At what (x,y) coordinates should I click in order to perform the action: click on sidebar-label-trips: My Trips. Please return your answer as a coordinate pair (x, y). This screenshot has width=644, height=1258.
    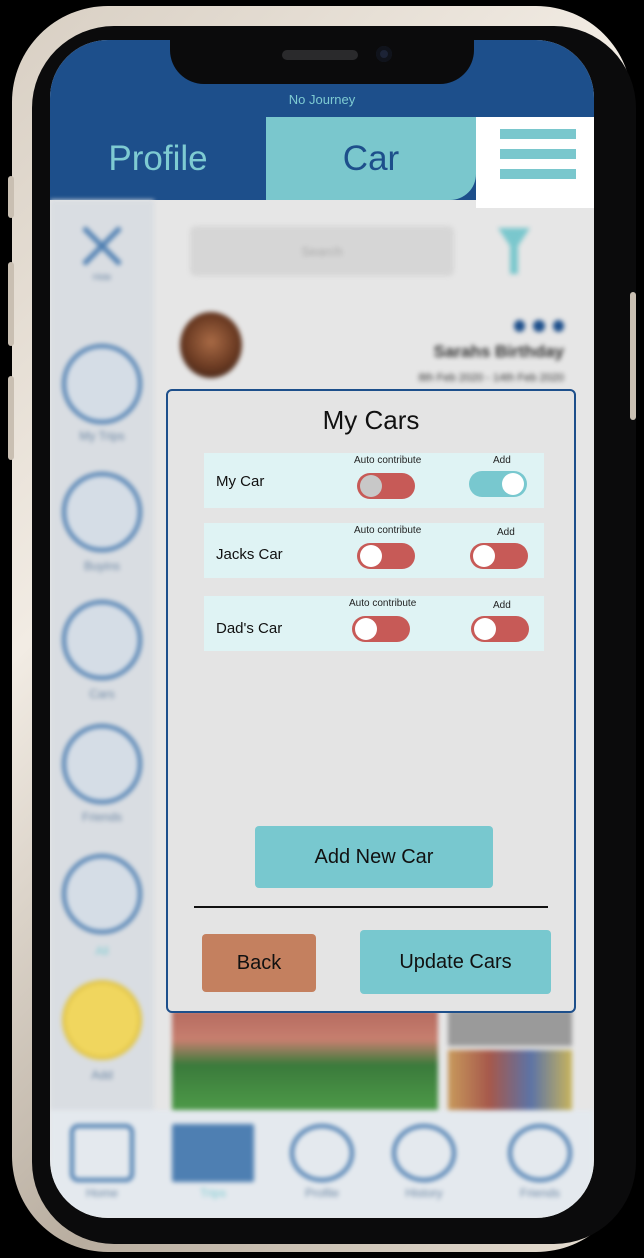
    Looking at the image, I should click on (102, 436).